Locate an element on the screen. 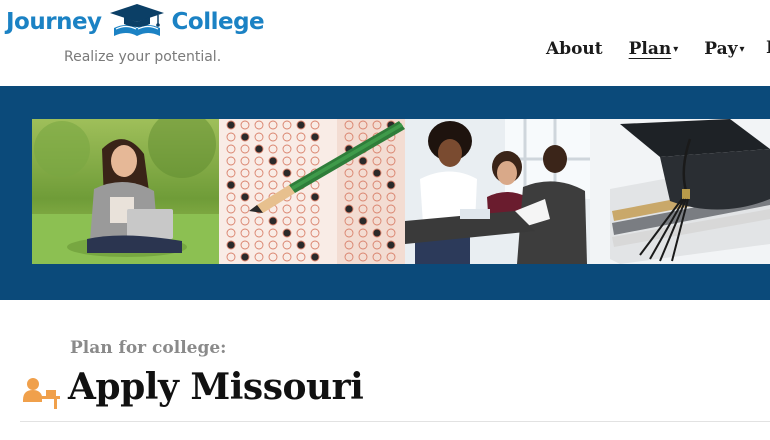 This screenshot has width=770, height=440. main-nav: About Plan ▾ Pay ▾ is located at coordinates (658, 49).